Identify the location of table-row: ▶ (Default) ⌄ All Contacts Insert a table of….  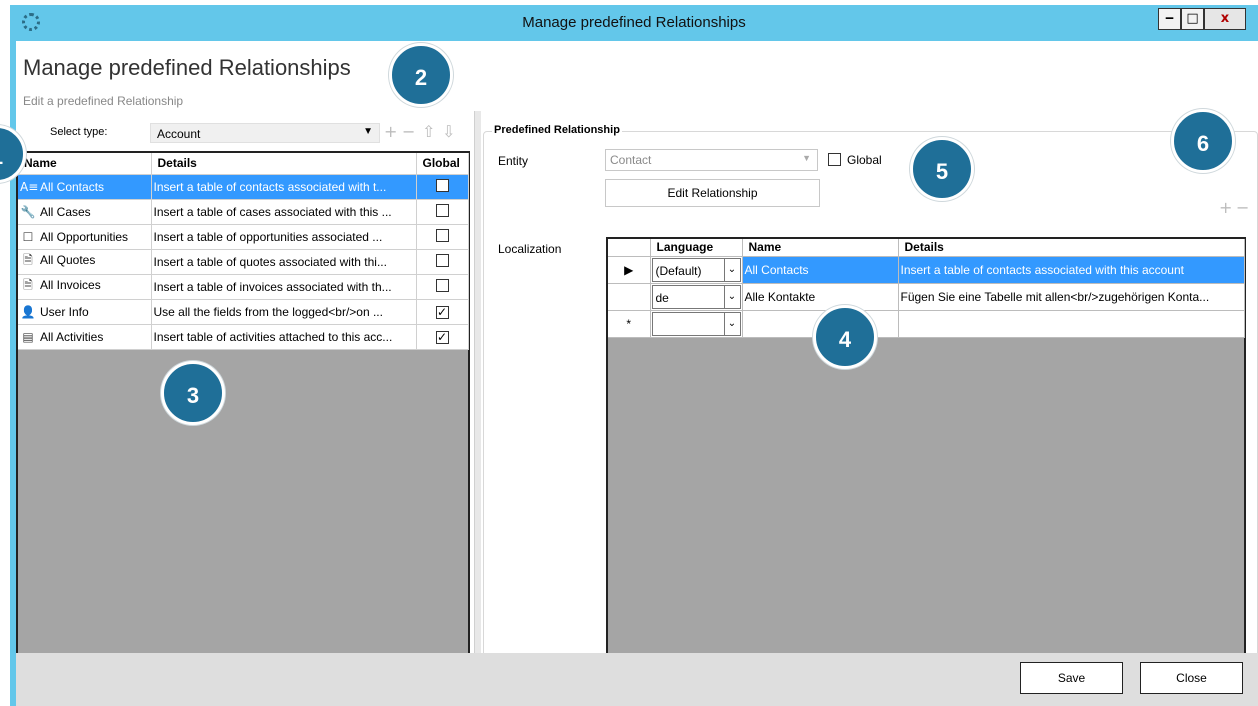
(926, 270).